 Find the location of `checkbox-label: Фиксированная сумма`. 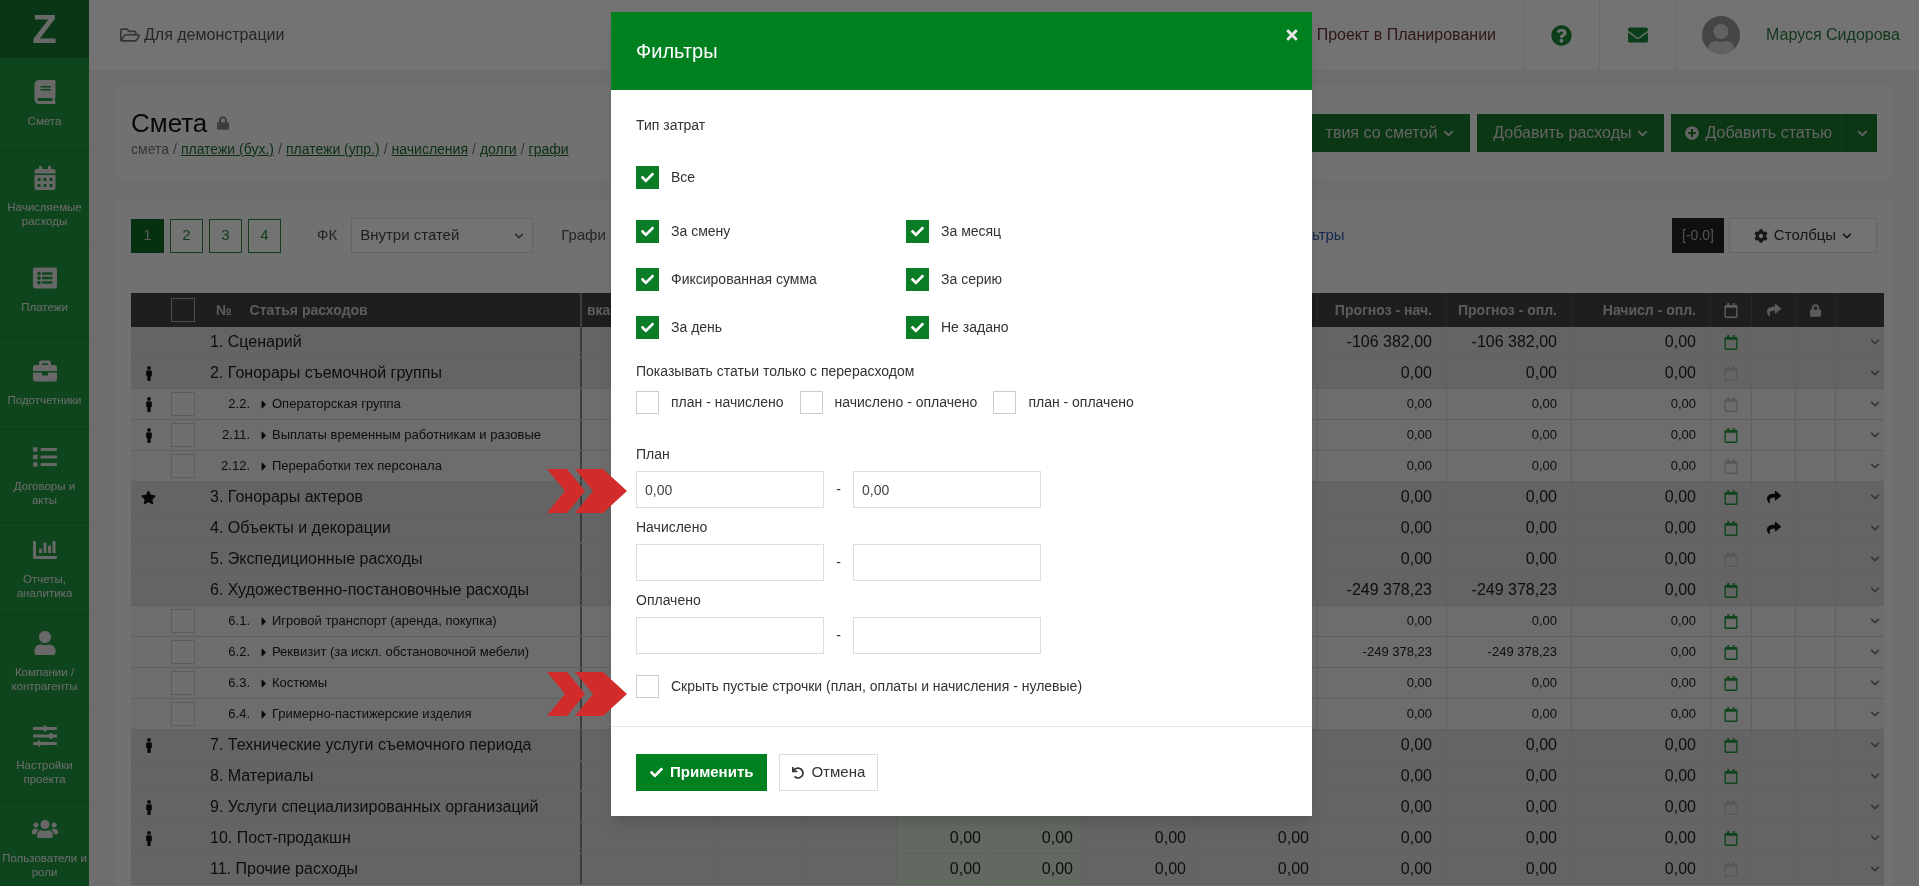

checkbox-label: Фиксированная сумма is located at coordinates (744, 279).